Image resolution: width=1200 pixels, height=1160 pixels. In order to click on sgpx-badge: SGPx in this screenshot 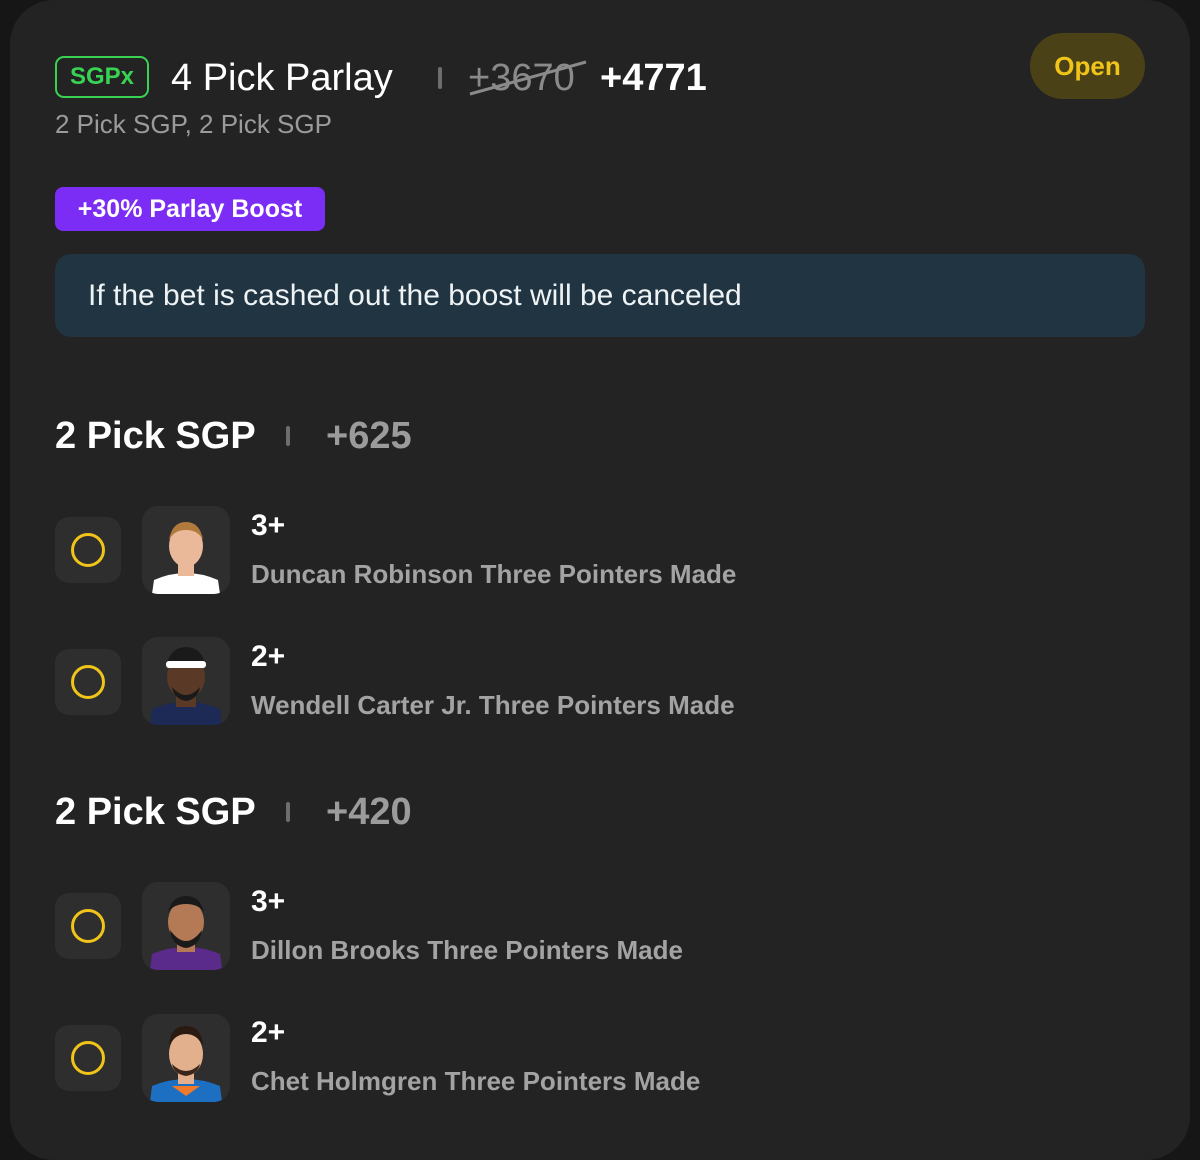, I will do `click(102, 77)`.